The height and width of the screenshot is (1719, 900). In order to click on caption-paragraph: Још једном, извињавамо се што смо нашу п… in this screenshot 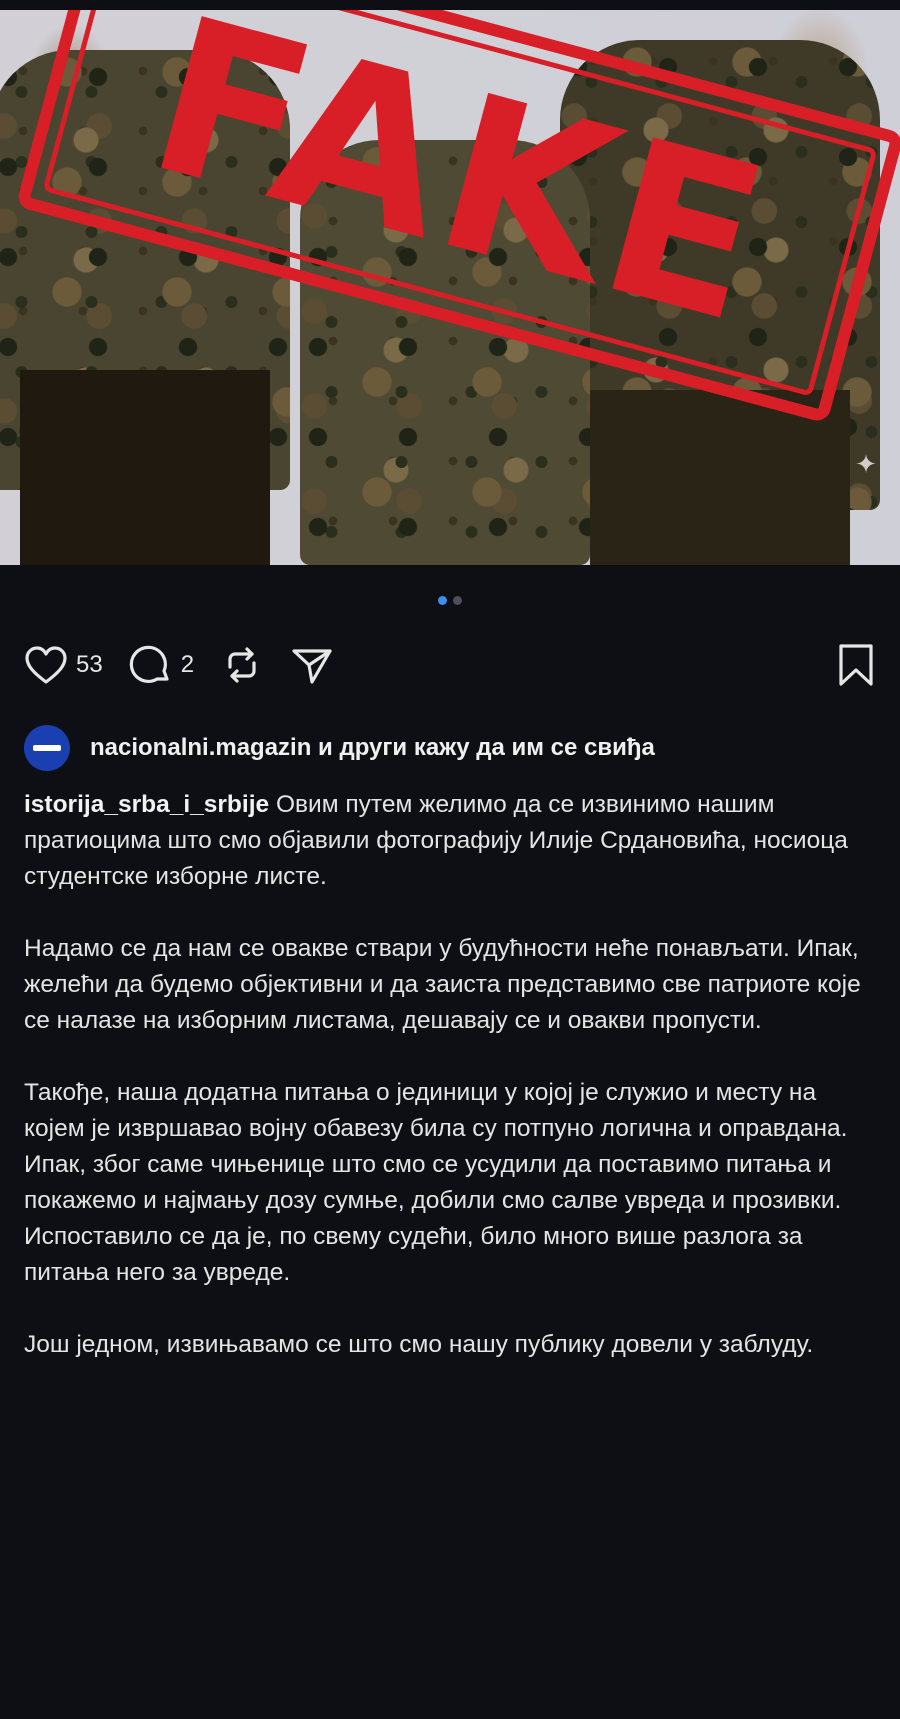, I will do `click(419, 1344)`.